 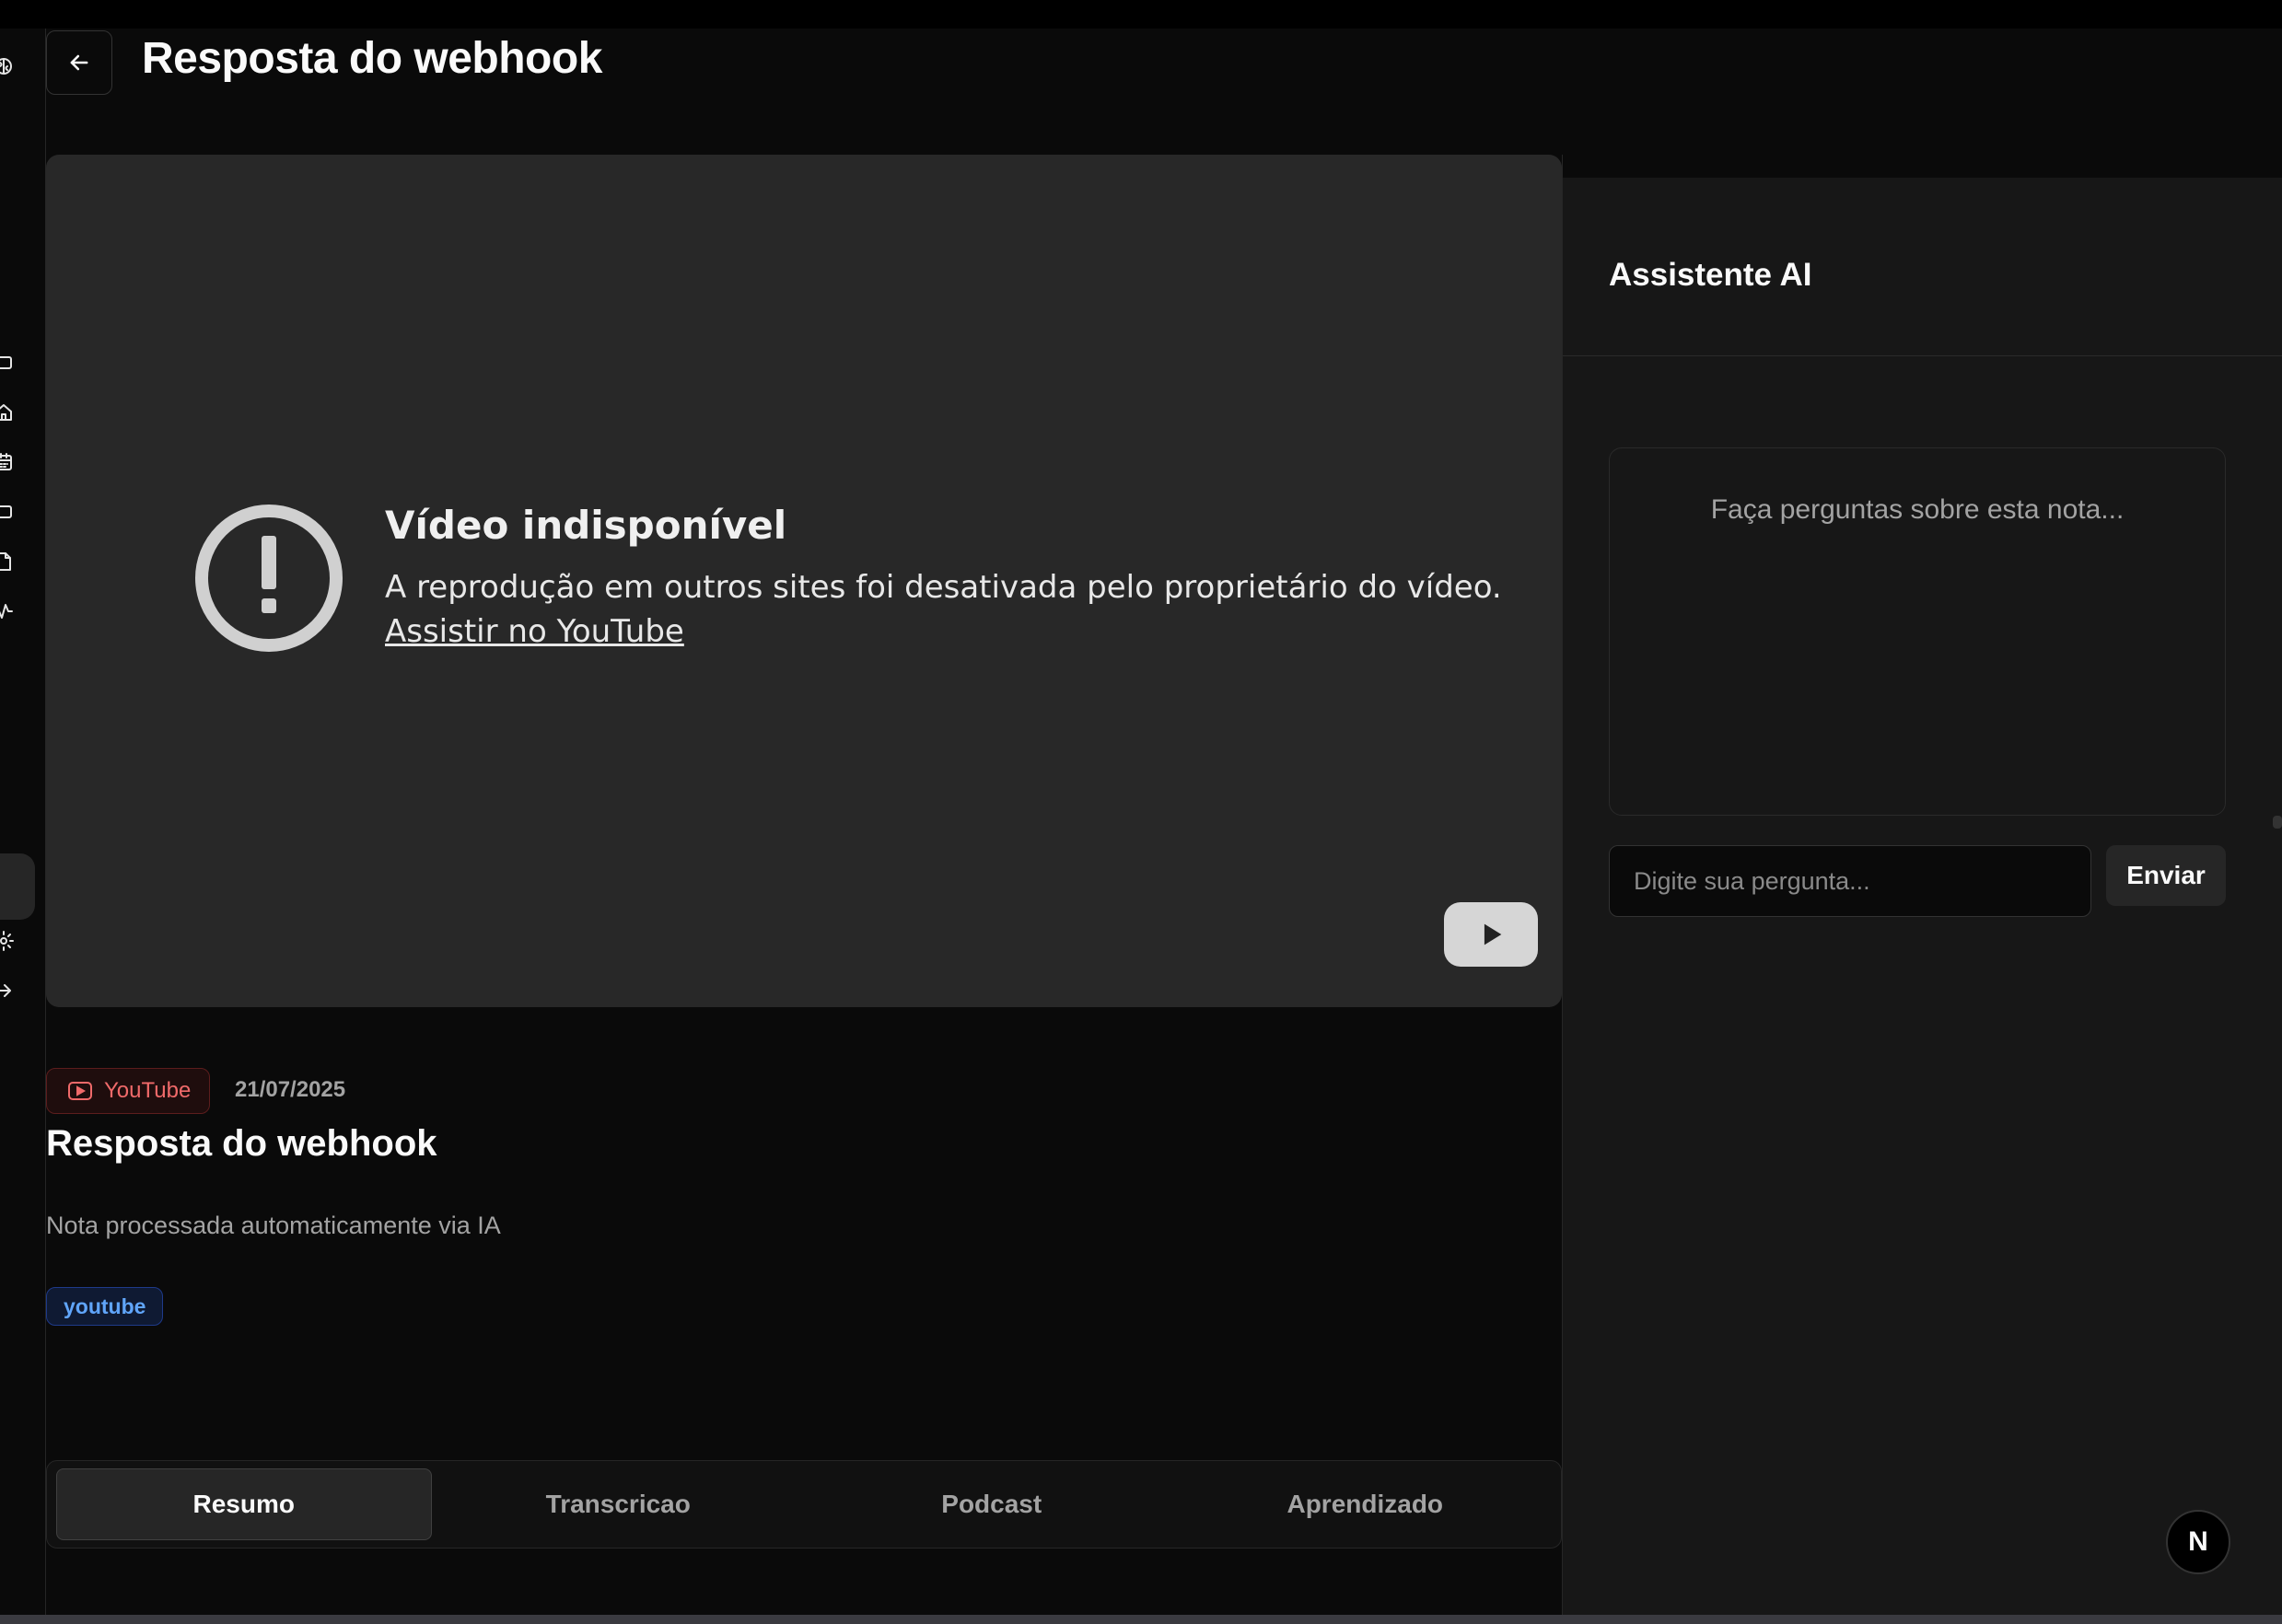 What do you see at coordinates (372, 58) in the screenshot?
I see `page-title: Resposta do webhook` at bounding box center [372, 58].